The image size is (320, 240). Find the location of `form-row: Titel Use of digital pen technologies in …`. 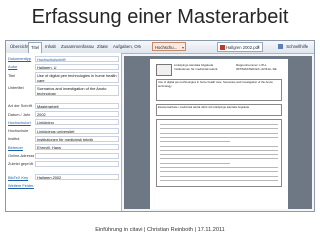

form-row: Titel Use of digital pen technologies in … is located at coordinates (63, 78).